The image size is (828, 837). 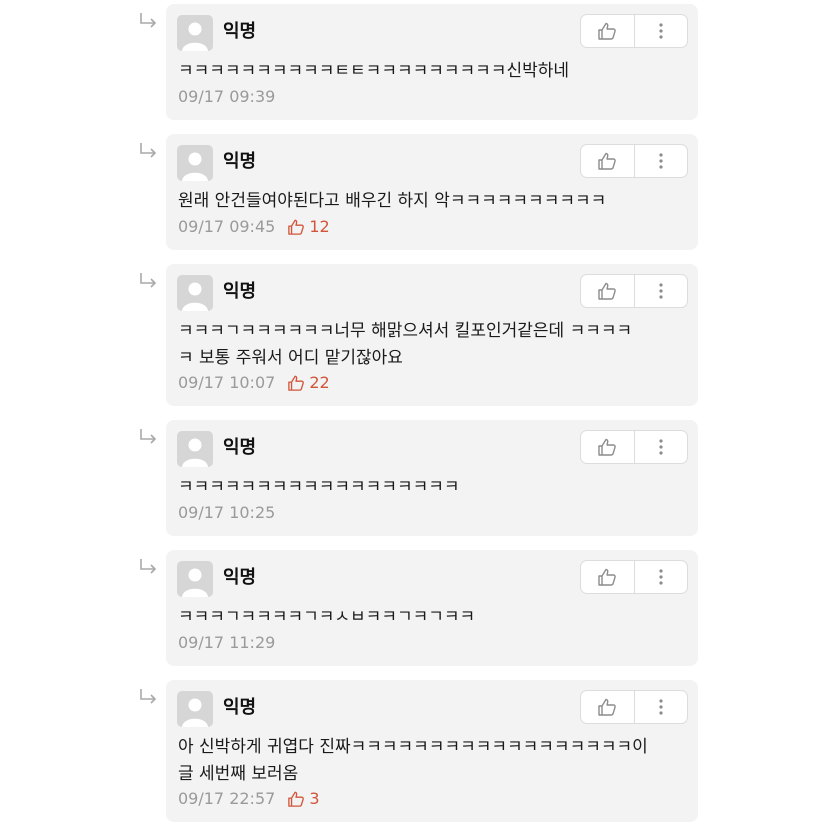 I want to click on comment-text: ㅋㅋㅋㅋㅋㅋㅋㅋㅋㅋㅋㅋㅋㅋㅋㅋㅋㅋ, so click(x=319, y=487).